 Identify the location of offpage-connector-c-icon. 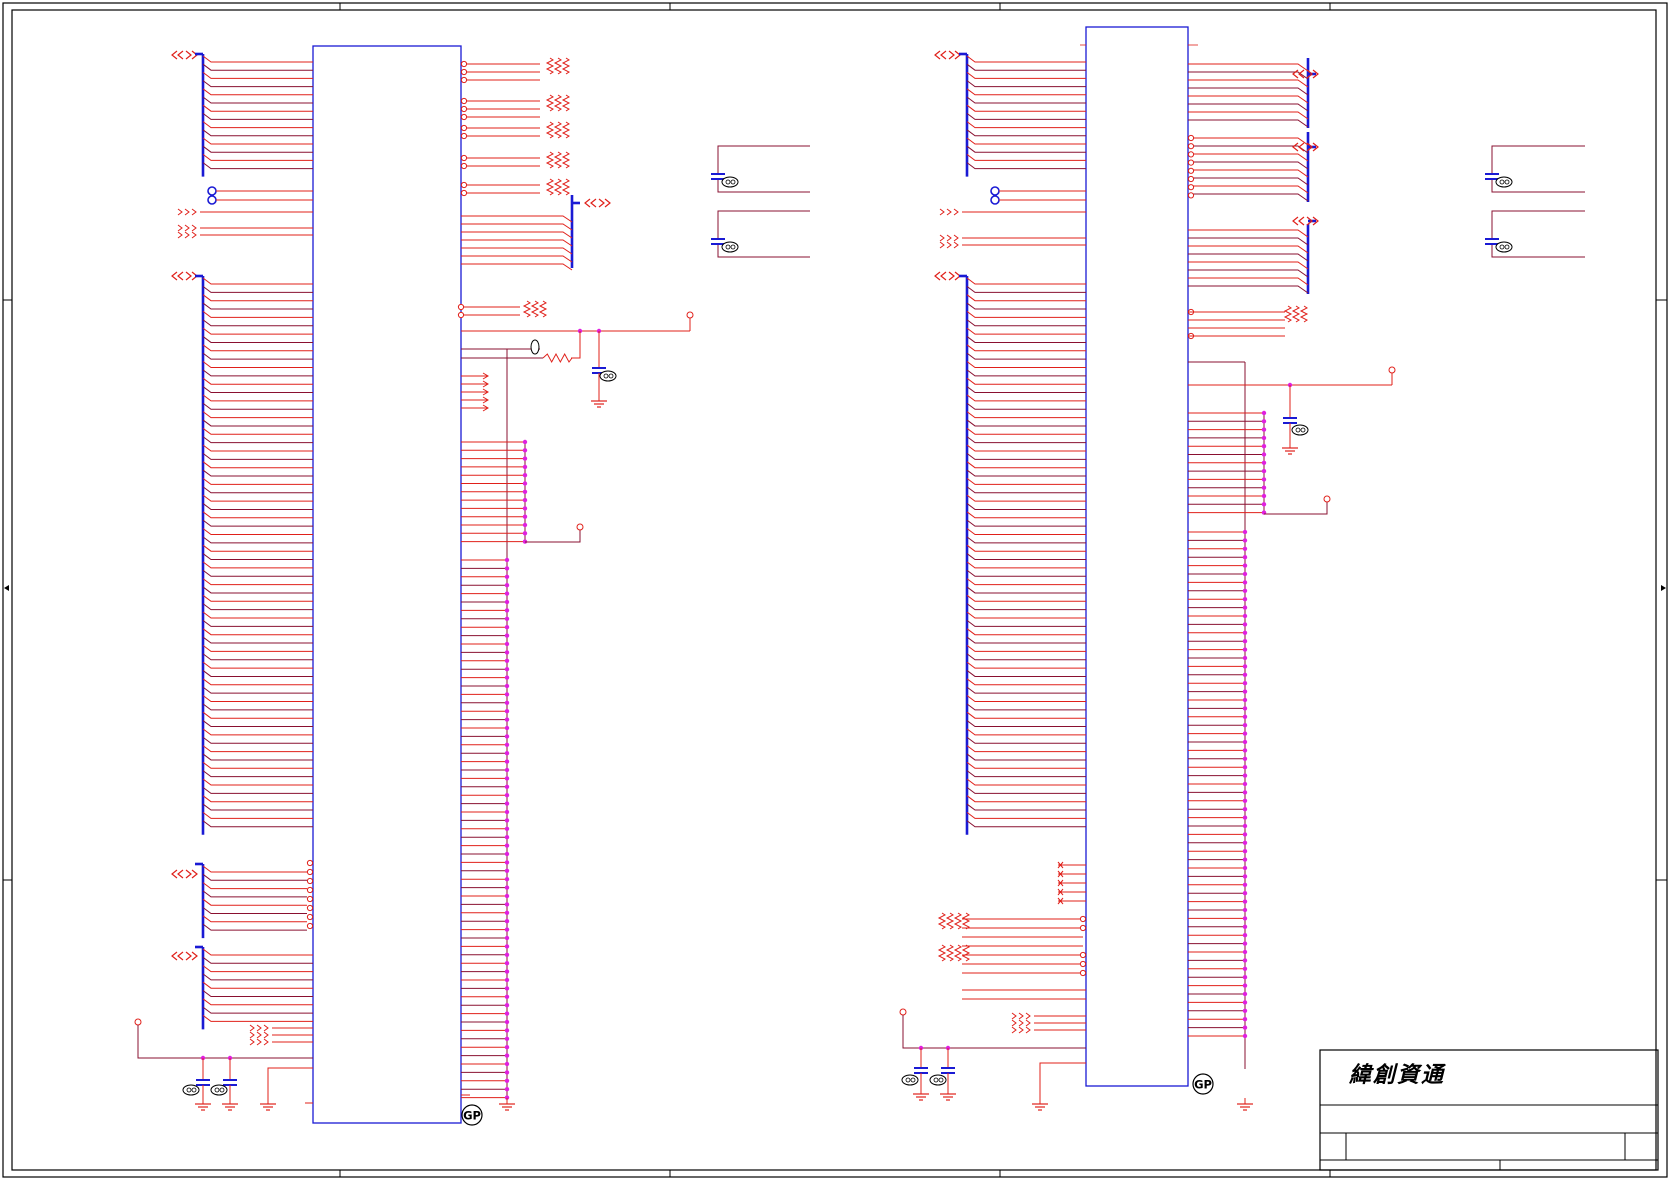
(184, 874).